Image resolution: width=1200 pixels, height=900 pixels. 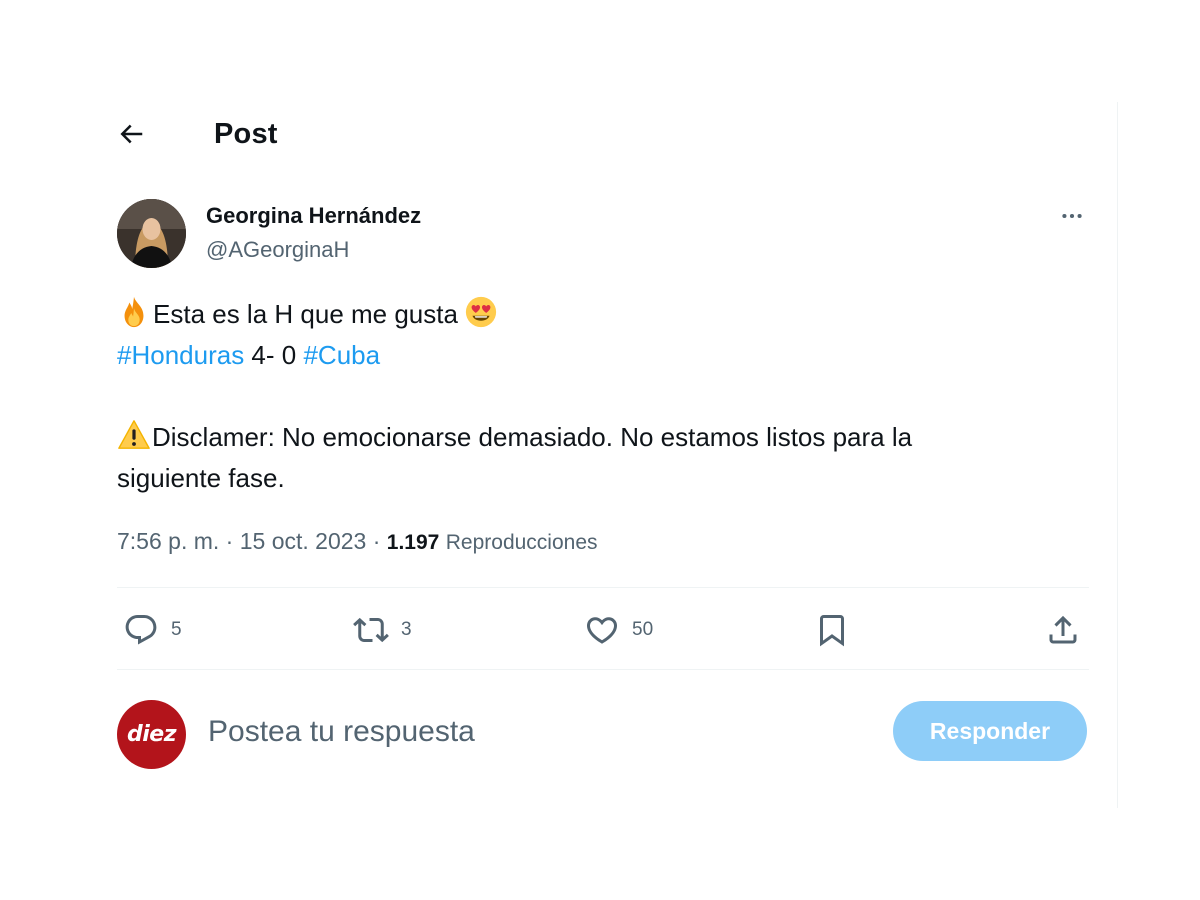 What do you see at coordinates (246, 133) in the screenshot?
I see `page-title: Post` at bounding box center [246, 133].